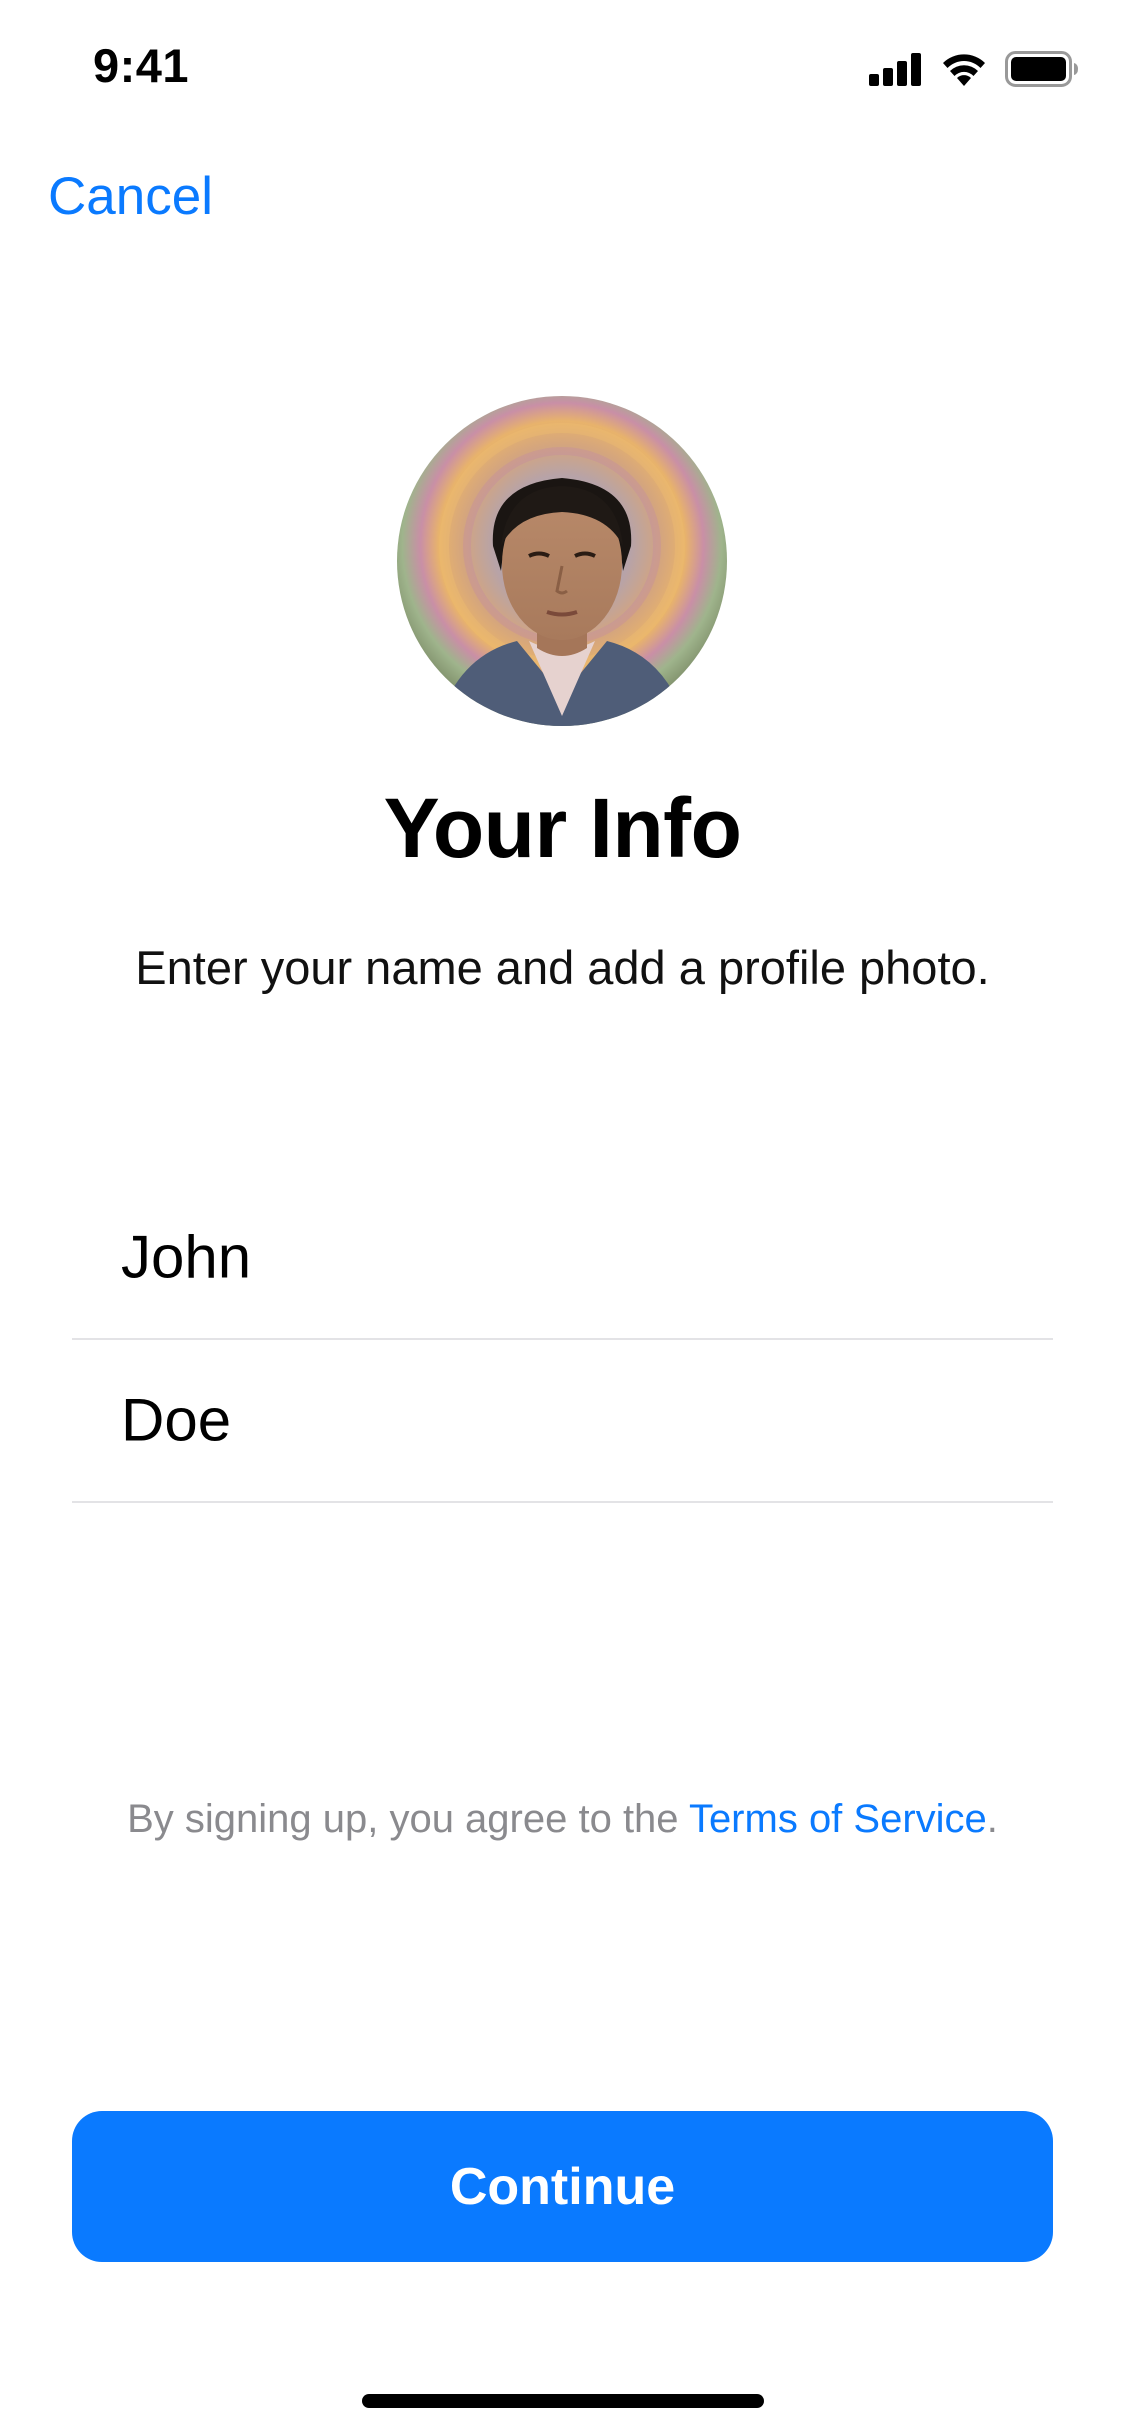  What do you see at coordinates (895, 69) in the screenshot?
I see `signal-icon` at bounding box center [895, 69].